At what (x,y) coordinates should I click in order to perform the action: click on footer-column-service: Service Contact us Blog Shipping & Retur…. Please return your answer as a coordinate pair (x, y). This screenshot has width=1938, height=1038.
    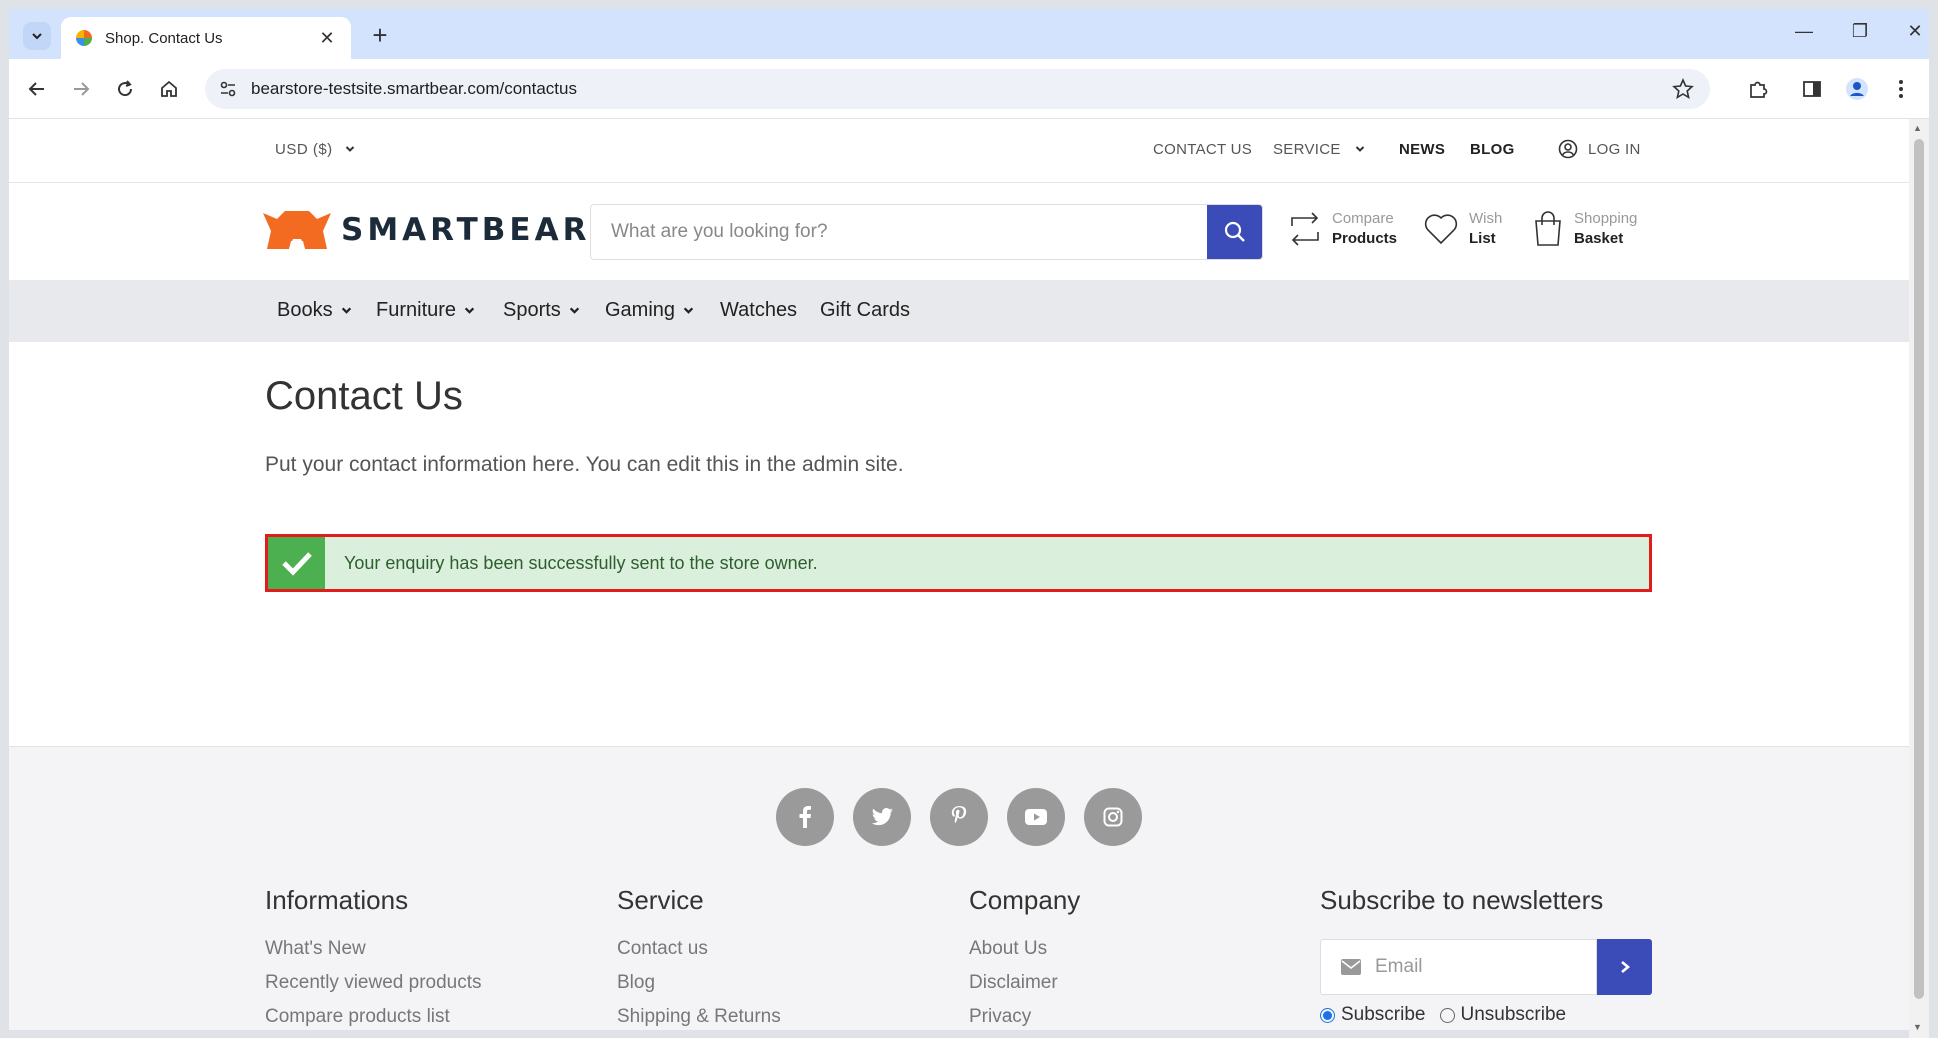
    Looking at the image, I should click on (699, 961).